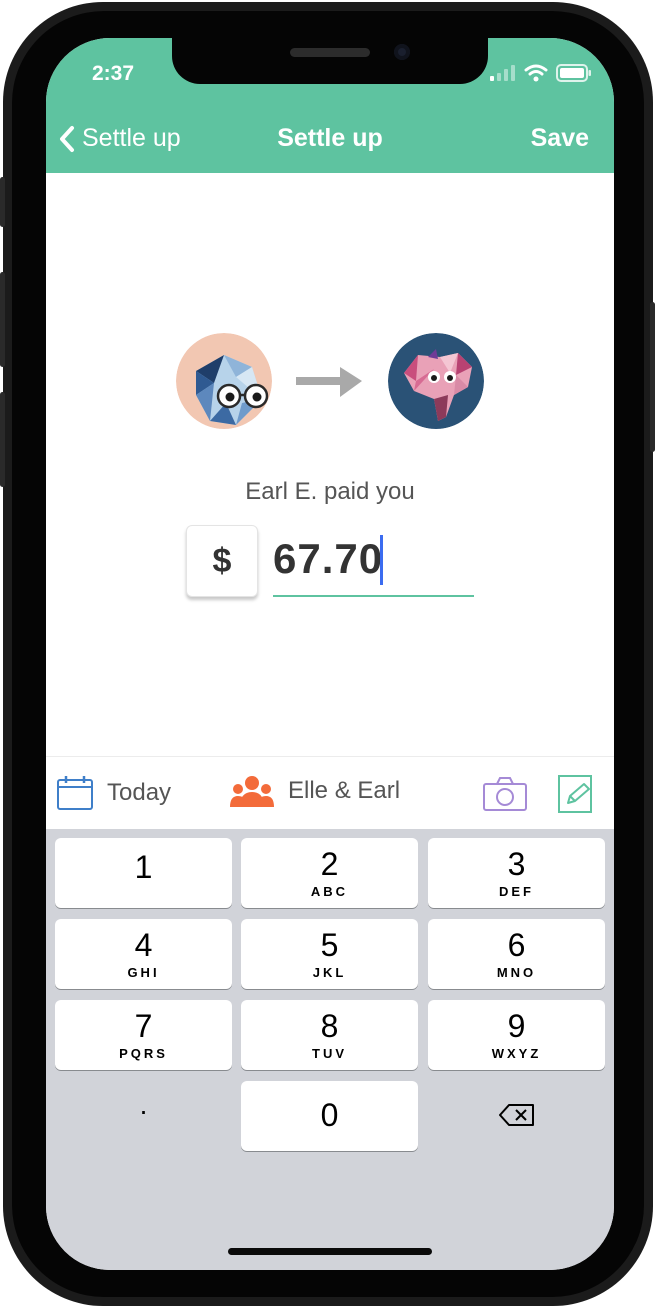  I want to click on key-digit: 0, so click(329, 1115).